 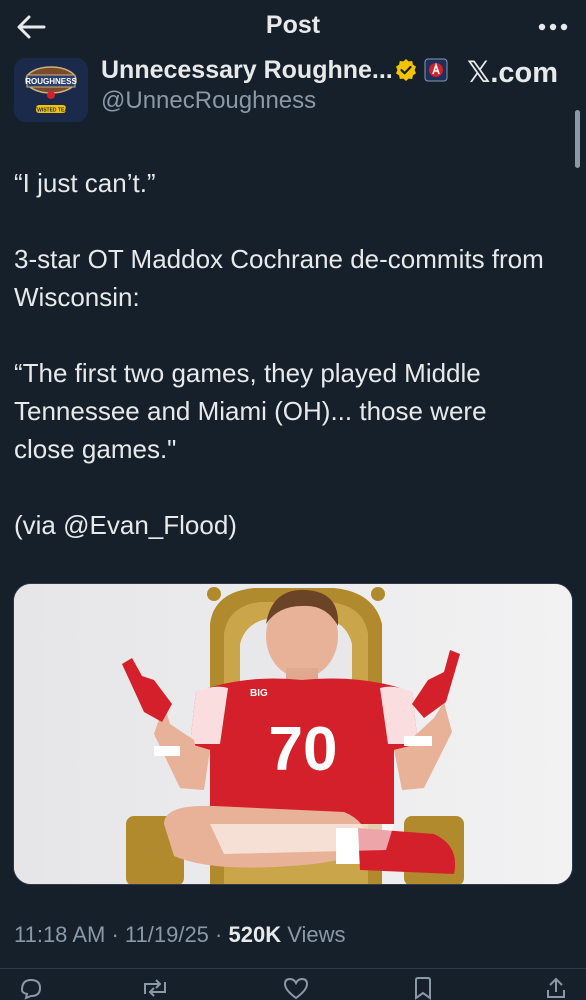 What do you see at coordinates (145, 525) in the screenshot?
I see `mention-link: @Evan_Flood` at bounding box center [145, 525].